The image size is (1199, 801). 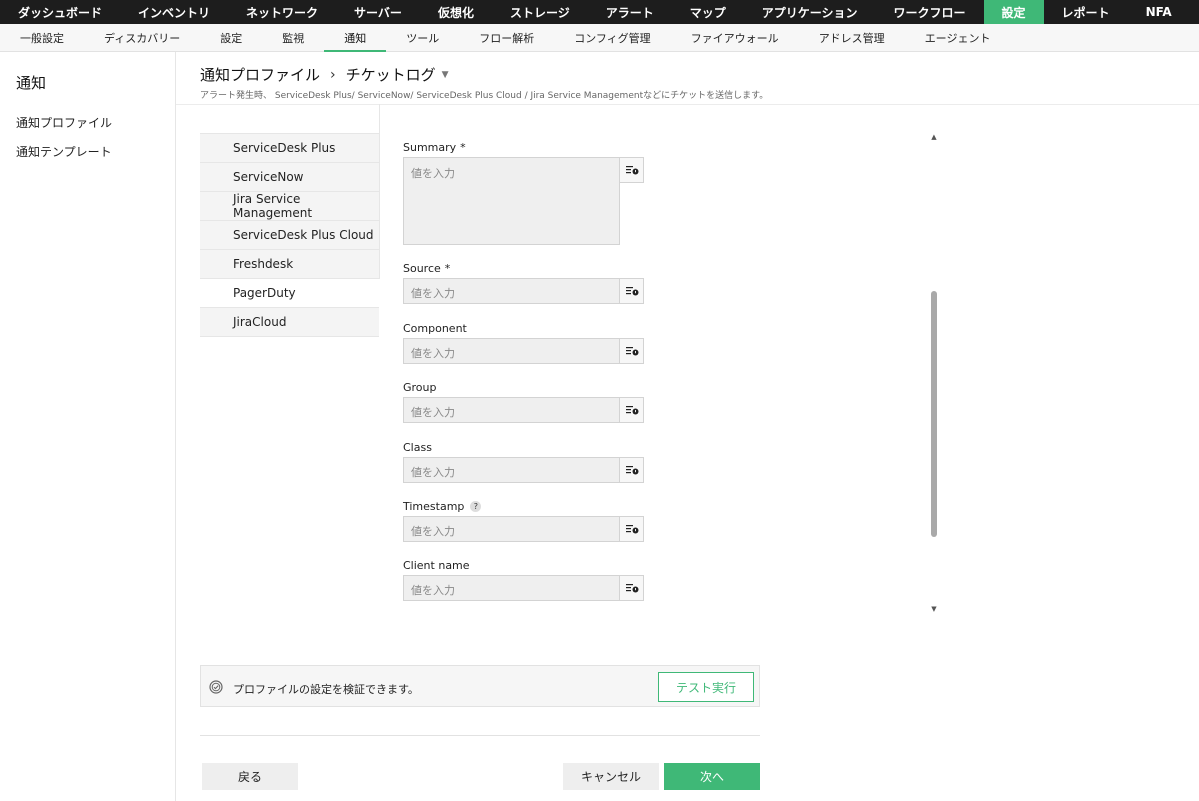 What do you see at coordinates (1013, 12) in the screenshot?
I see `topnav-item-settings: 設定` at bounding box center [1013, 12].